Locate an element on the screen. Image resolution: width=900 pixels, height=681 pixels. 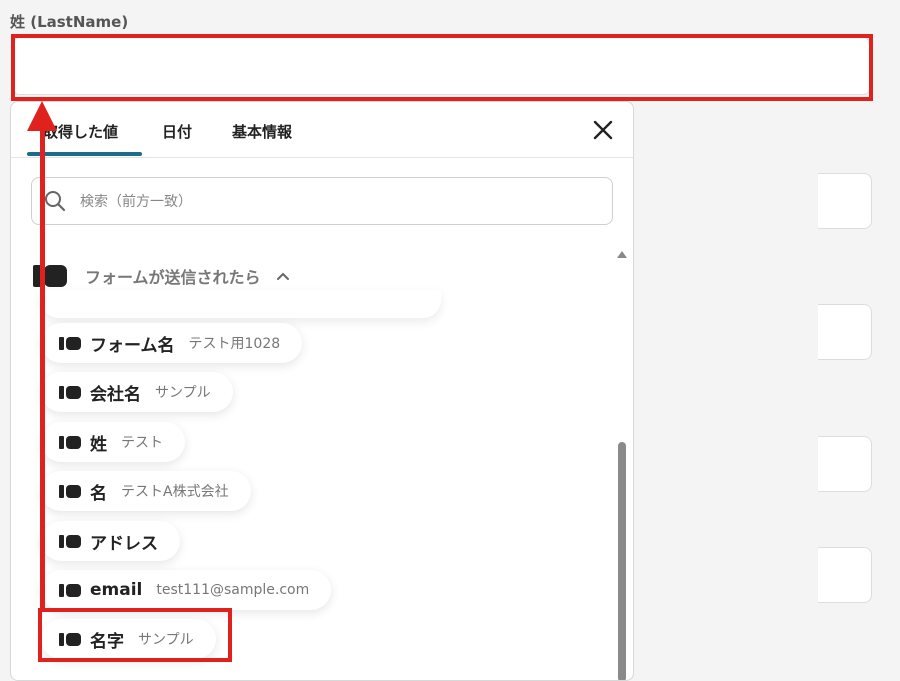
scrollbar-thumb is located at coordinates (622, 561).